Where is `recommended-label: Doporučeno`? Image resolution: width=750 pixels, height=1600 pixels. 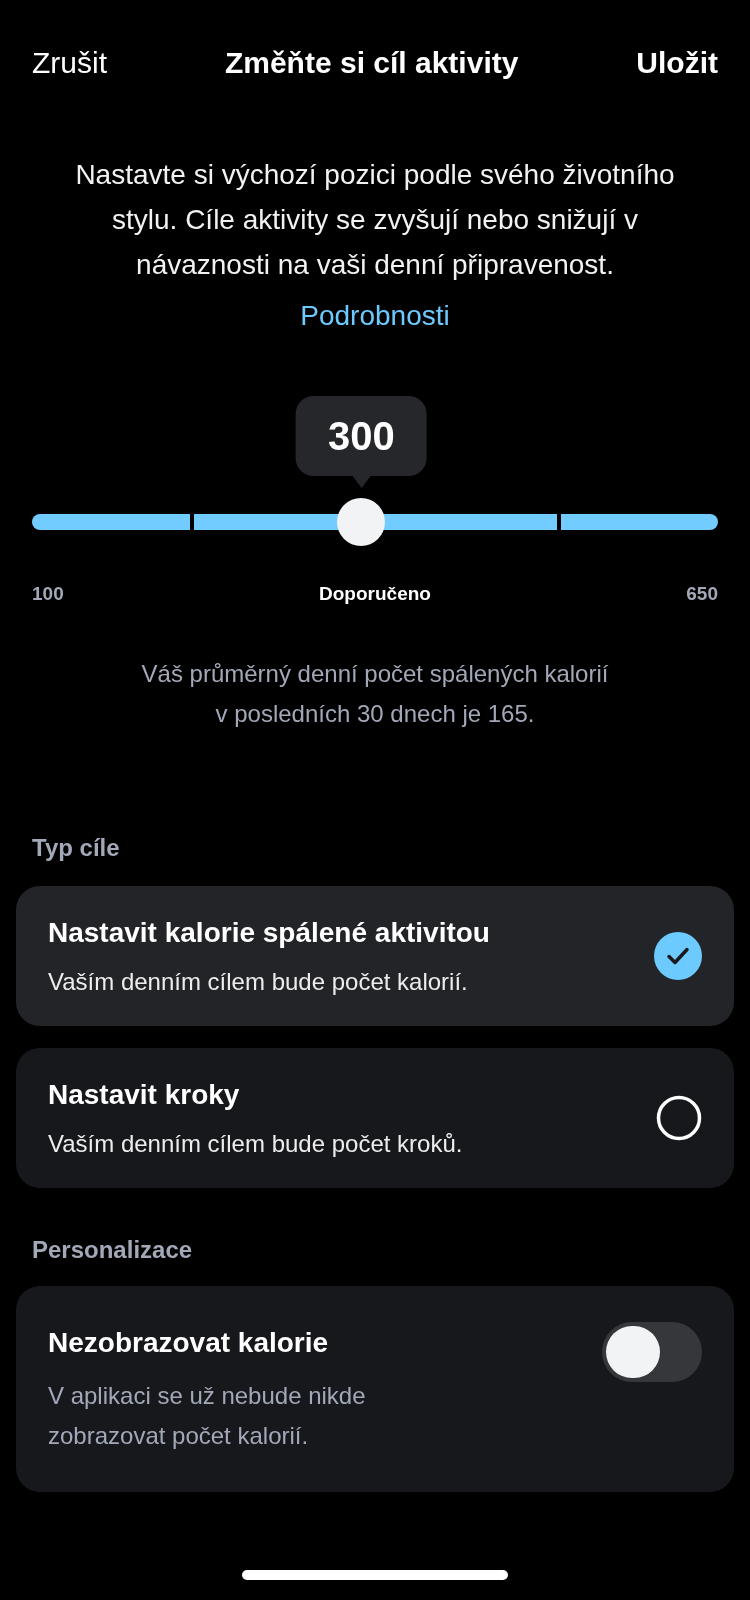
recommended-label: Doporučeno is located at coordinates (375, 594).